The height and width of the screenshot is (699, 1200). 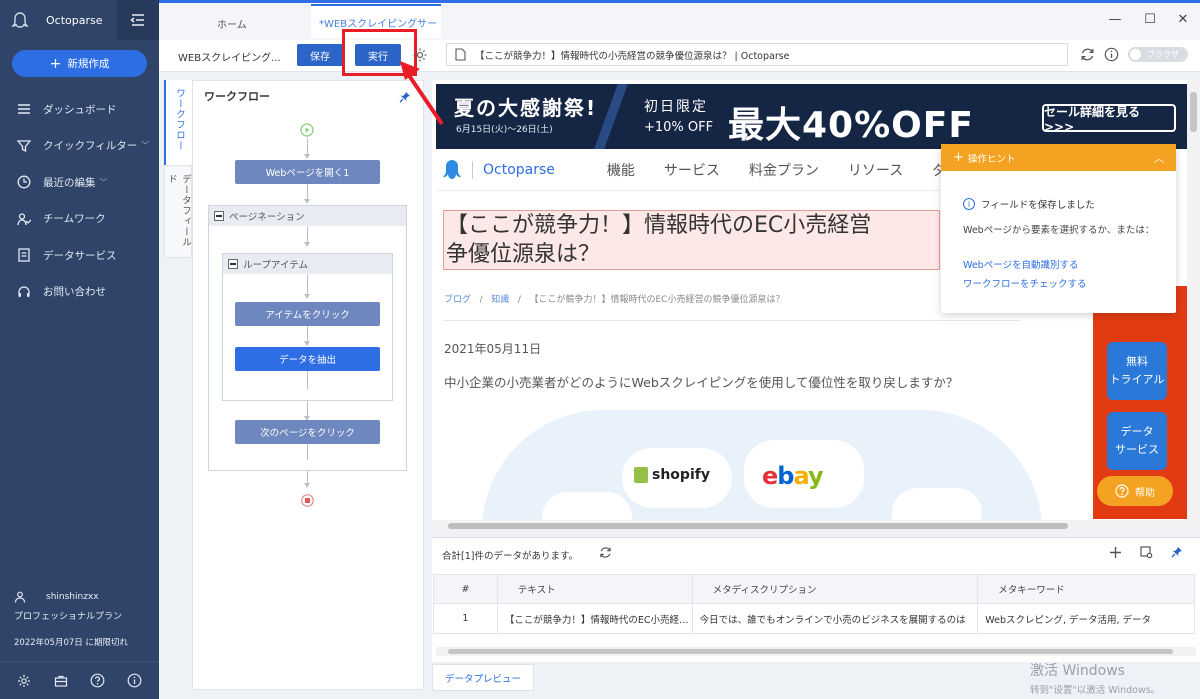 What do you see at coordinates (851, 125) in the screenshot?
I see `banner-max-off: 最大40%OFF` at bounding box center [851, 125].